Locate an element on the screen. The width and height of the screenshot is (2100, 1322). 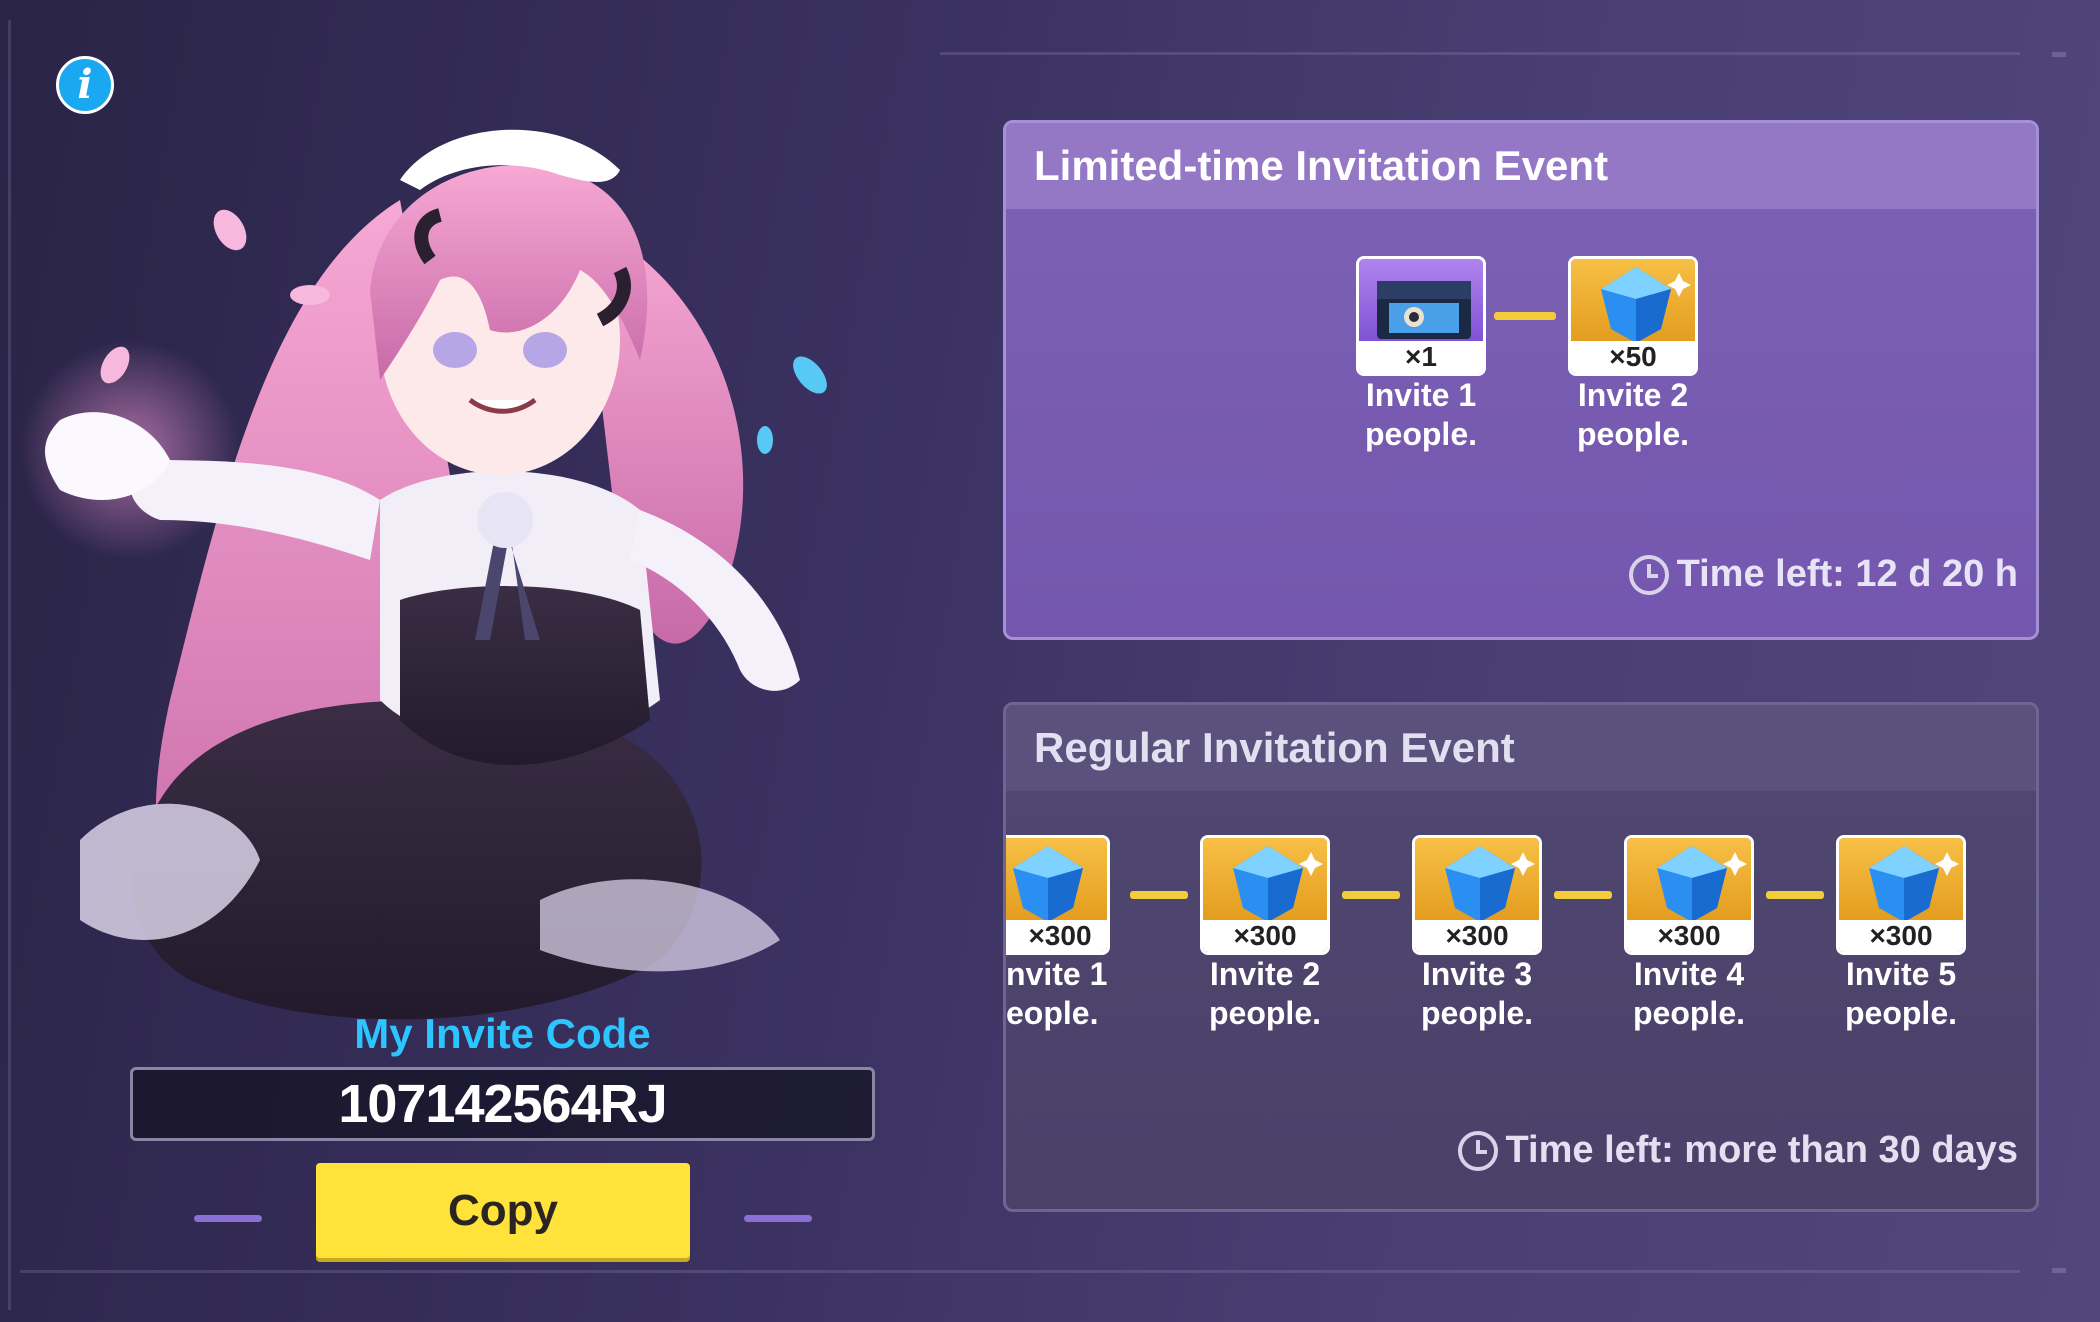
frame-top-line is located at coordinates (1480, 53).